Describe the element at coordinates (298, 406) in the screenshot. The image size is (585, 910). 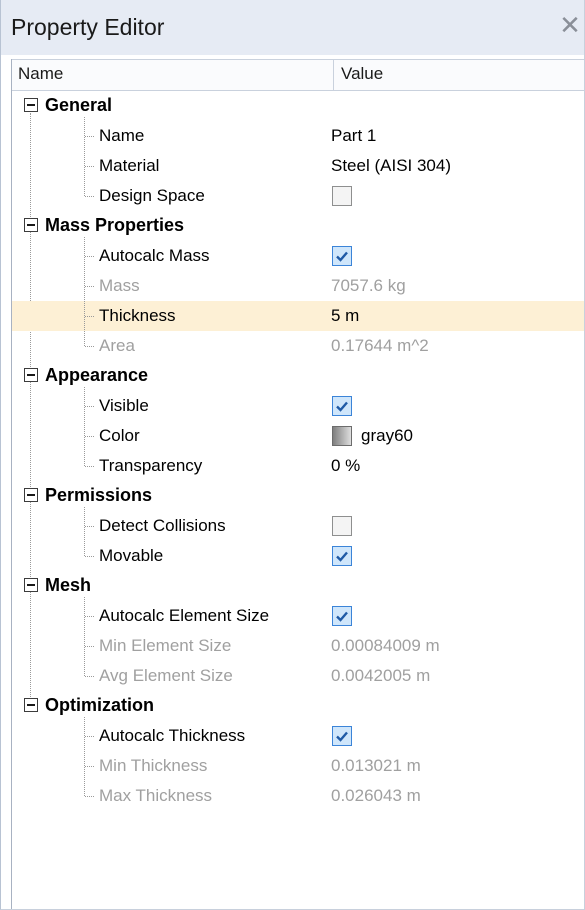
I see `property-row-visible: Visible` at that location.